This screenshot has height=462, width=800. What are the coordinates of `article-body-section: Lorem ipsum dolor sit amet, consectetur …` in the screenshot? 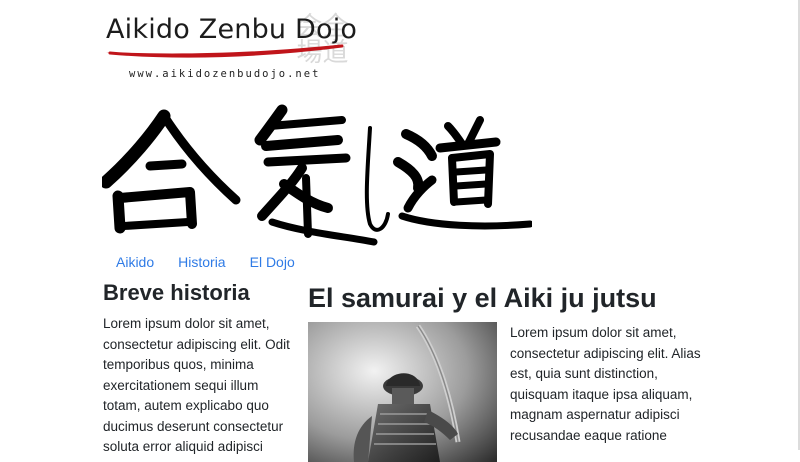 It's located at (610, 384).